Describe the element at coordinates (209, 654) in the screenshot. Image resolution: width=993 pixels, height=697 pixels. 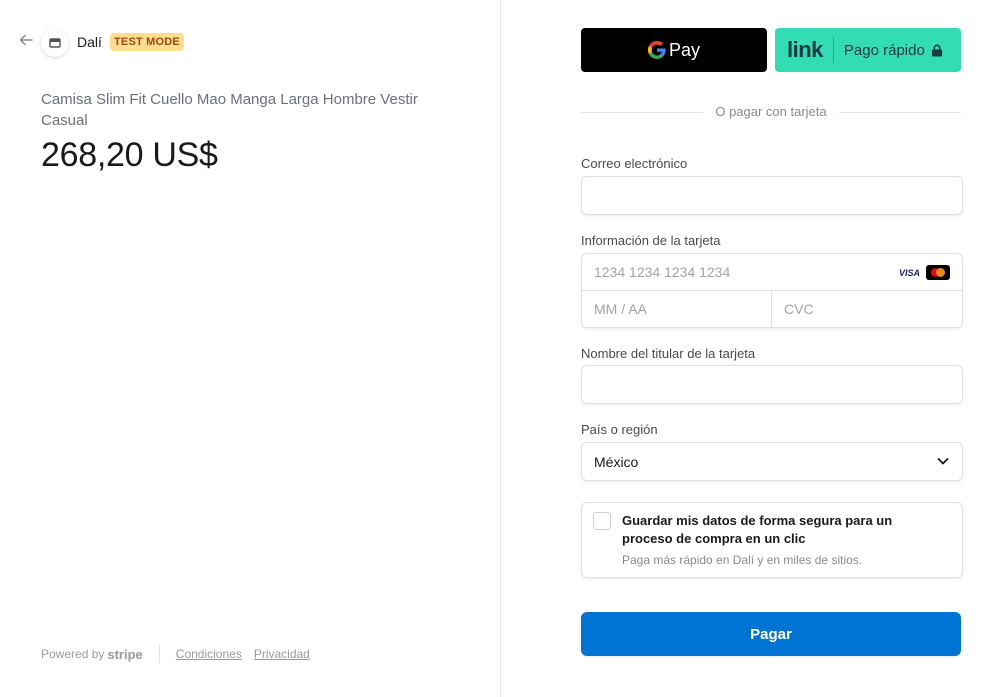
I see `terms-link: Condiciones` at that location.